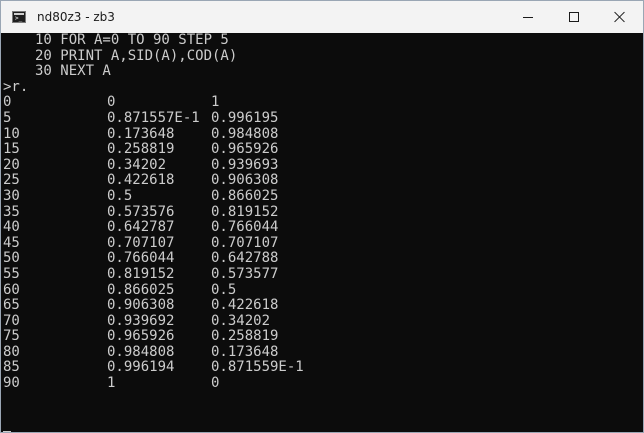  What do you see at coordinates (76, 17) in the screenshot?
I see `window-title: nd80z3 - zb3` at bounding box center [76, 17].